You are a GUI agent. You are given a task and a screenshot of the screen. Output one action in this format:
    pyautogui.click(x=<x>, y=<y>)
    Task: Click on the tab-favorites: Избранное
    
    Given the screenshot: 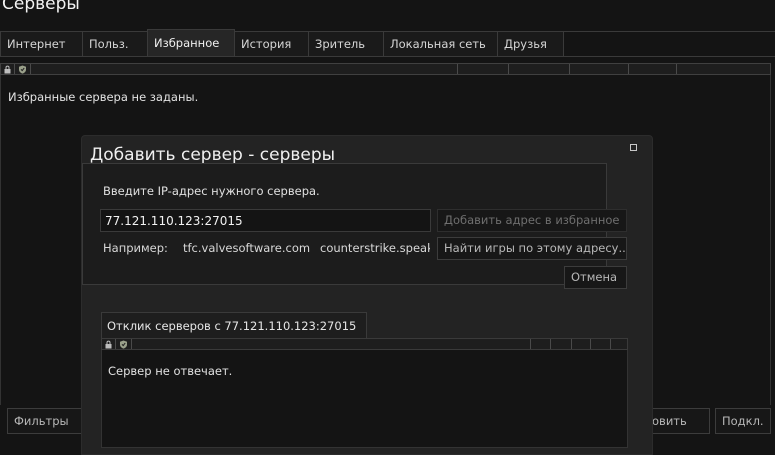 What is the action you would take?
    pyautogui.click(x=191, y=42)
    